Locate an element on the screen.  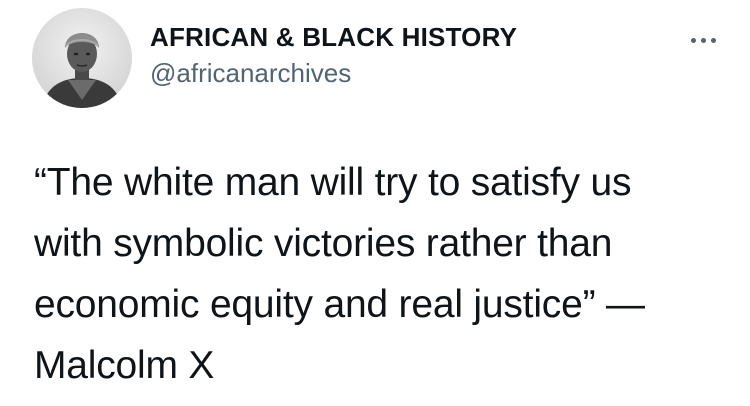
author-avatar is located at coordinates (82, 58).